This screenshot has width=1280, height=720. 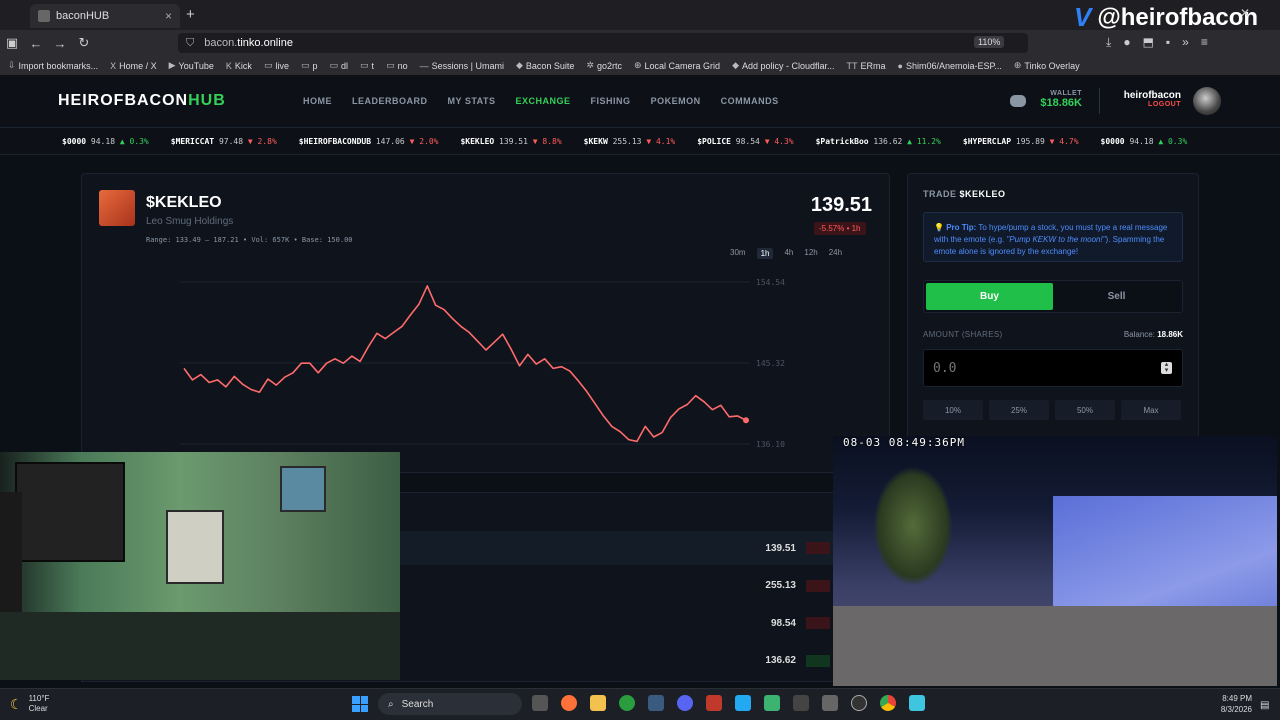 I want to click on bookmark-item: ✲ go2rtc, so click(x=604, y=65).